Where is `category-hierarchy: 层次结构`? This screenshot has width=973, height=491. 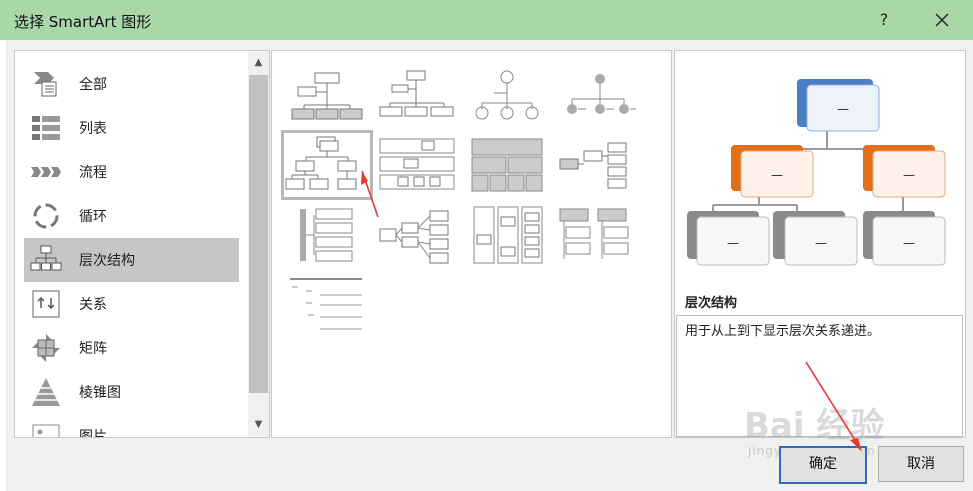 category-hierarchy: 层次结构 is located at coordinates (131, 260).